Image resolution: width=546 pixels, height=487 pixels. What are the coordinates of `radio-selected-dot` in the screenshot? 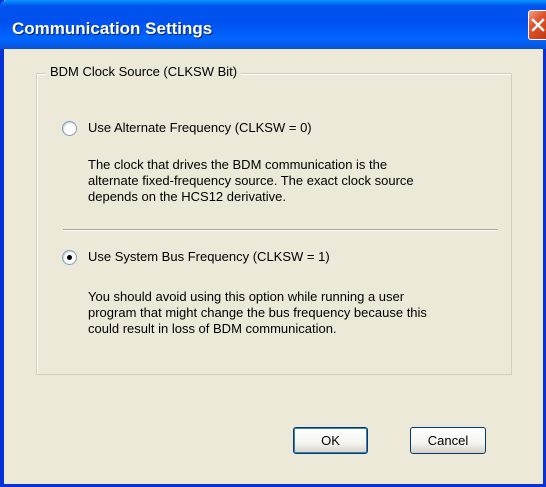 It's located at (69, 257).